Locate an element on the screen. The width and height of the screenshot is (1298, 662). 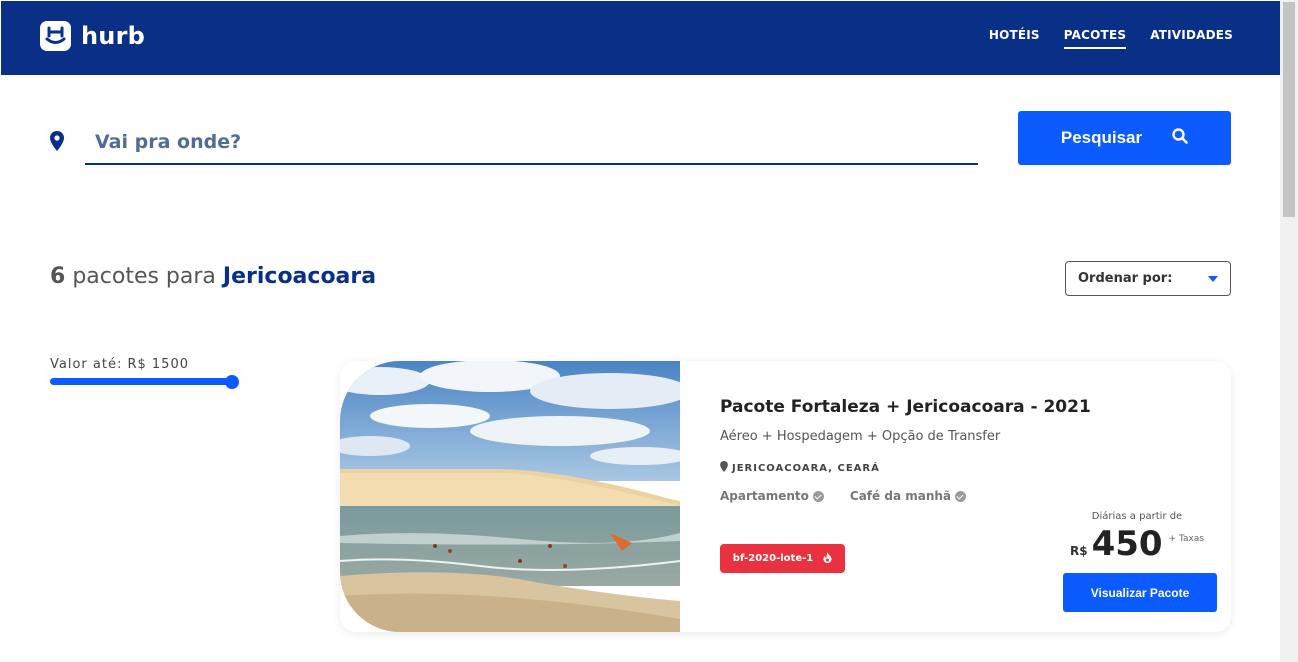
location-text: JERICOACOARA, CEARÁ is located at coordinates (806, 468).